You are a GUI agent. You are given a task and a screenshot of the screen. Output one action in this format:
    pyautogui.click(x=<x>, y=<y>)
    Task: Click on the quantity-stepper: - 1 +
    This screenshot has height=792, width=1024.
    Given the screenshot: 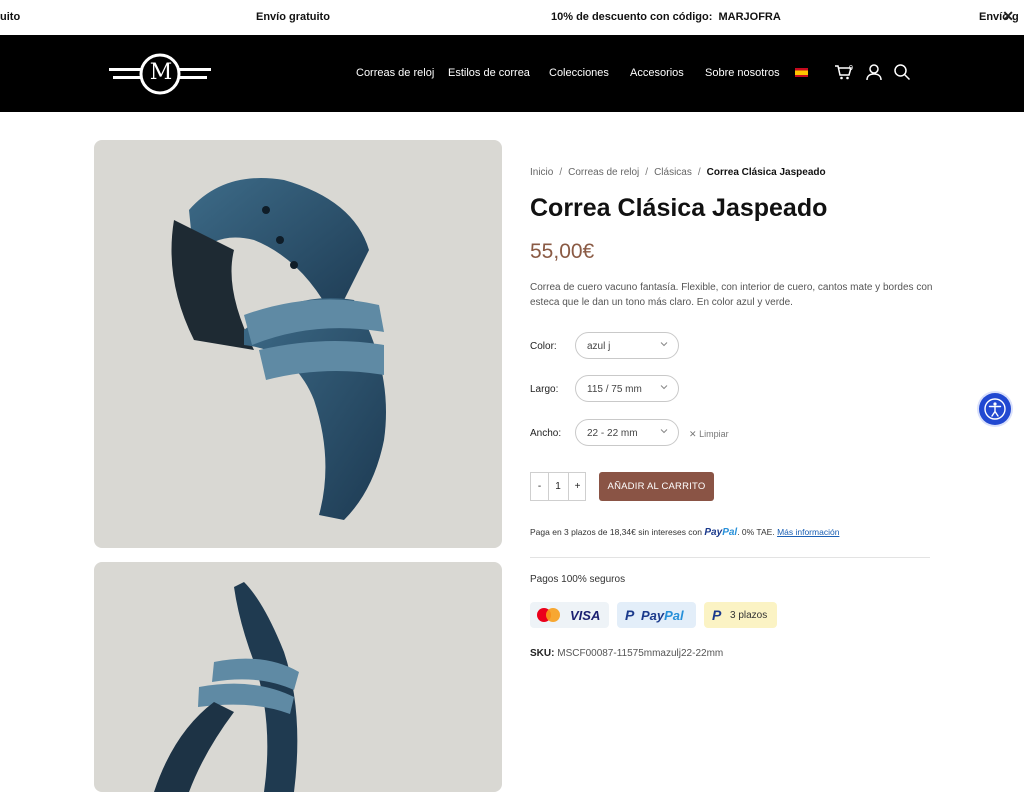 What is the action you would take?
    pyautogui.click(x=558, y=486)
    